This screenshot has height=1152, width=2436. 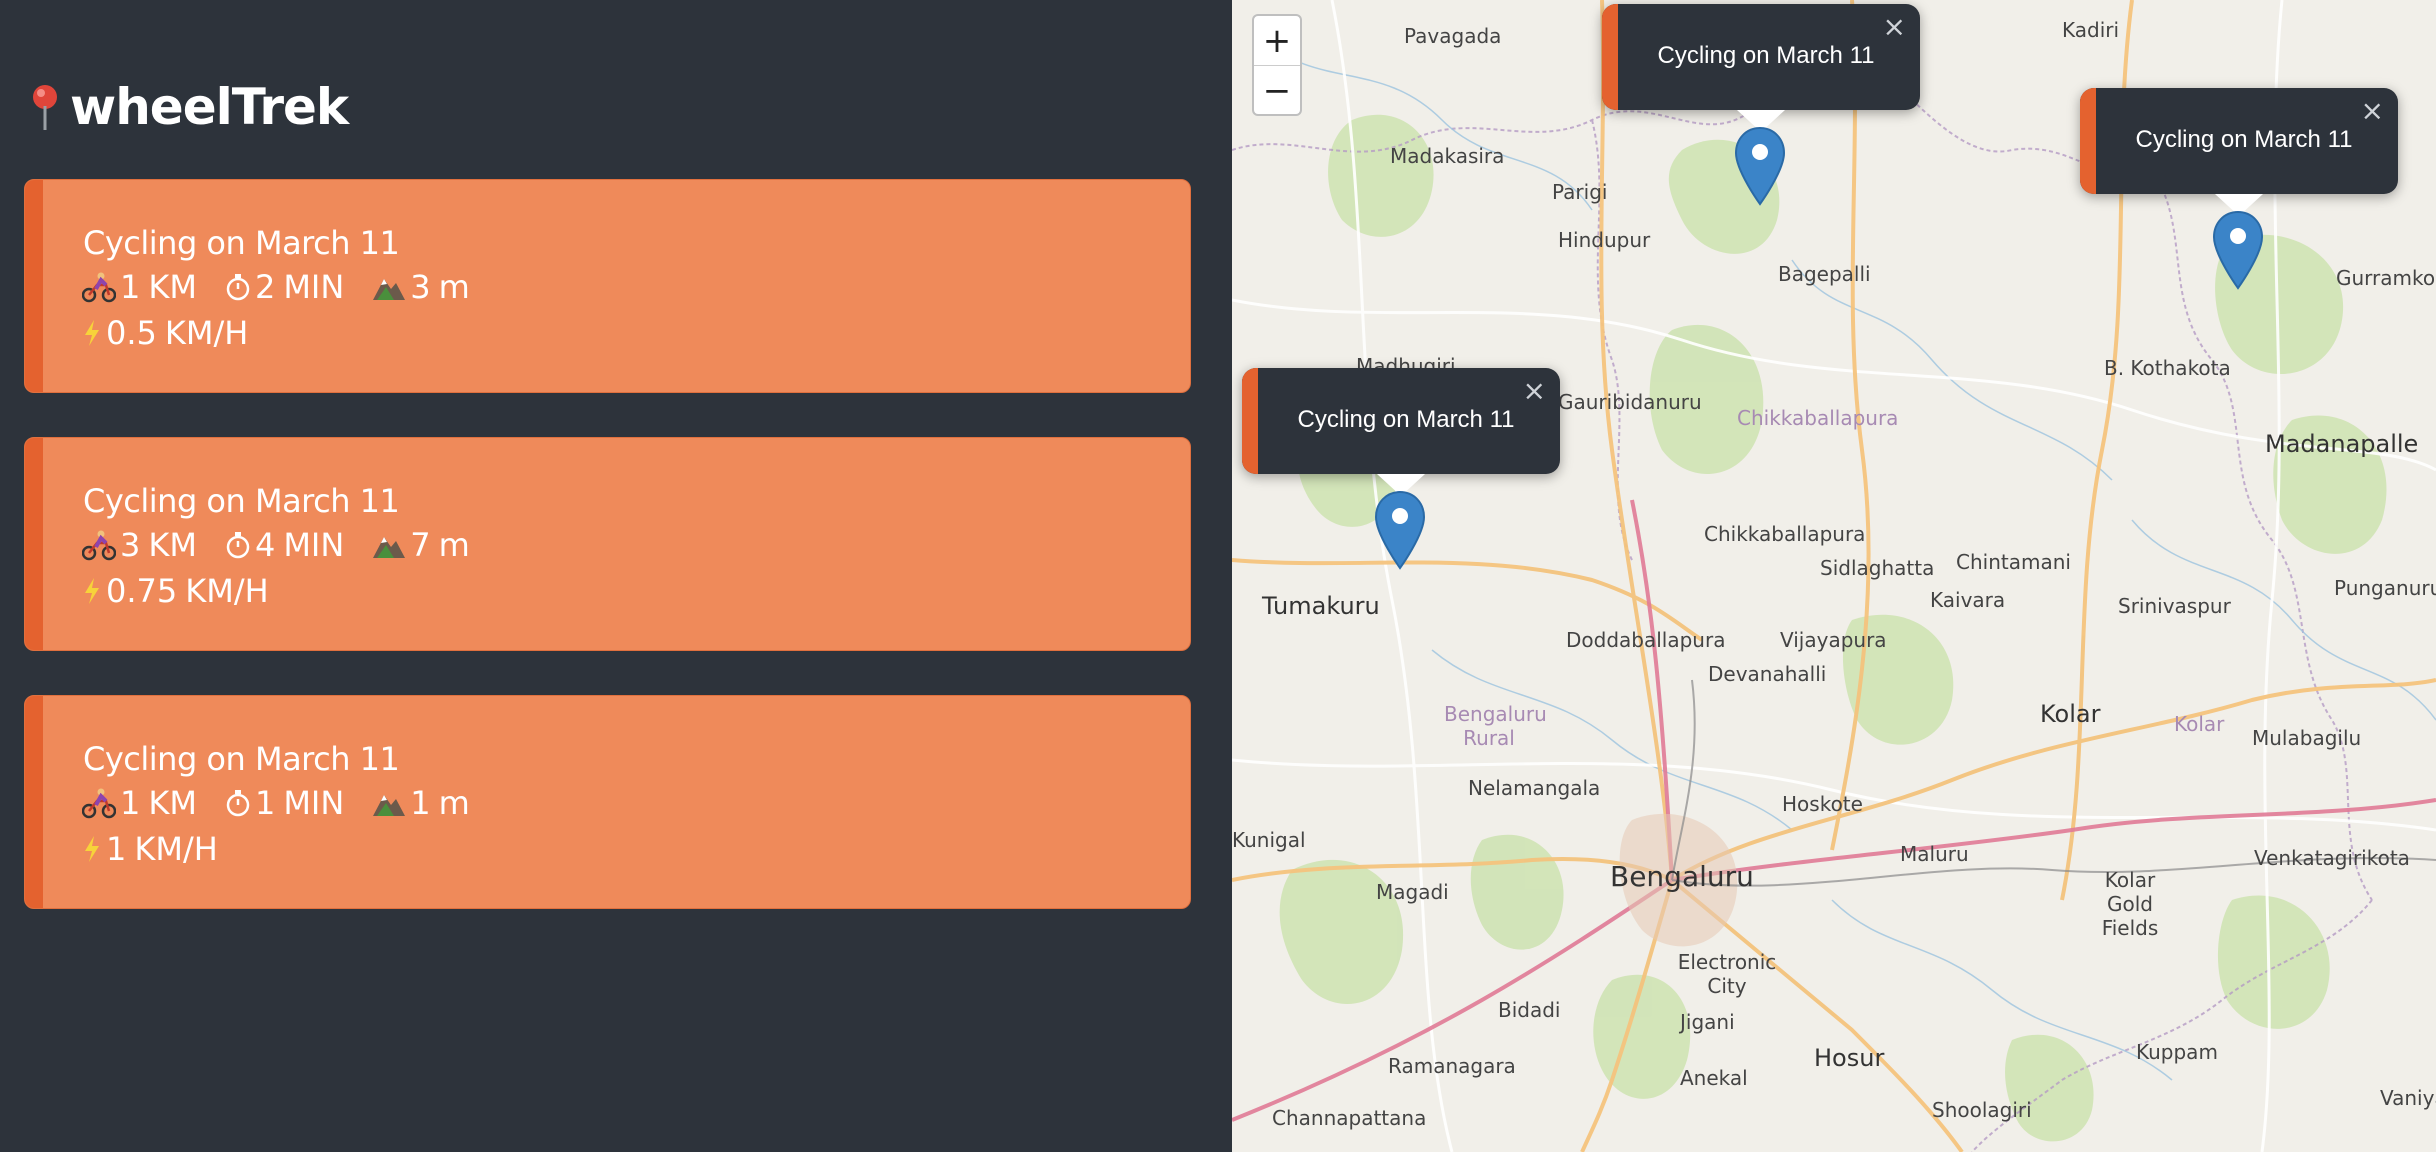 I want to click on place-label: Nelamangala, so click(x=1534, y=788).